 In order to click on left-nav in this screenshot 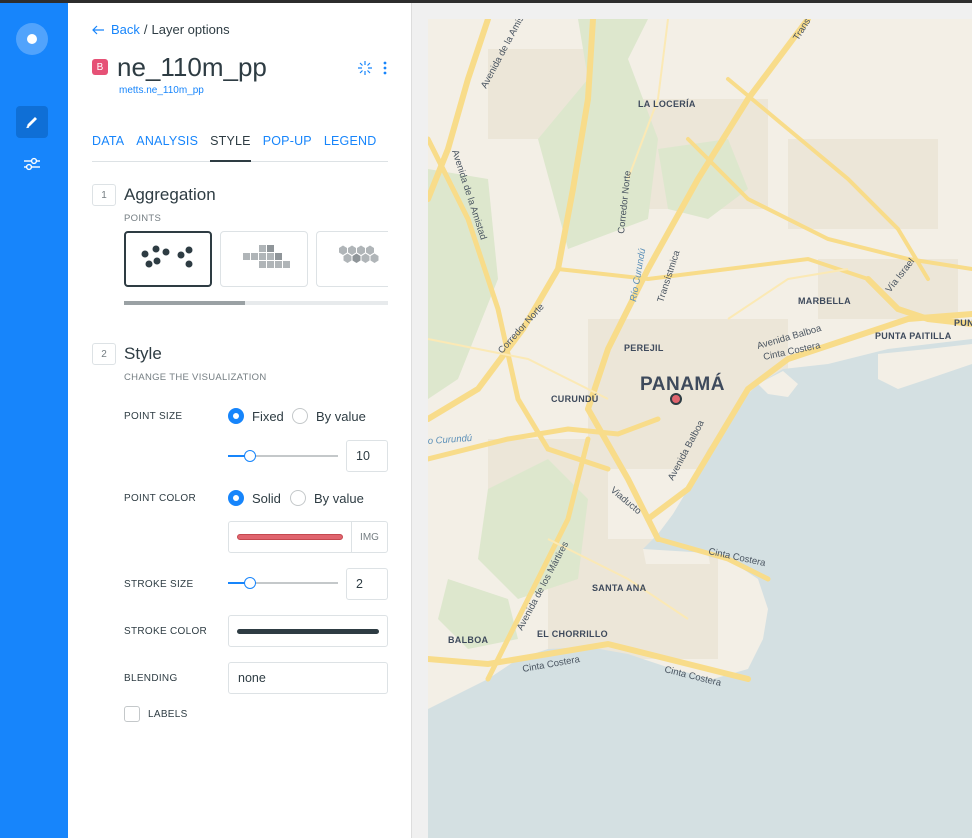, I will do `click(34, 420)`.